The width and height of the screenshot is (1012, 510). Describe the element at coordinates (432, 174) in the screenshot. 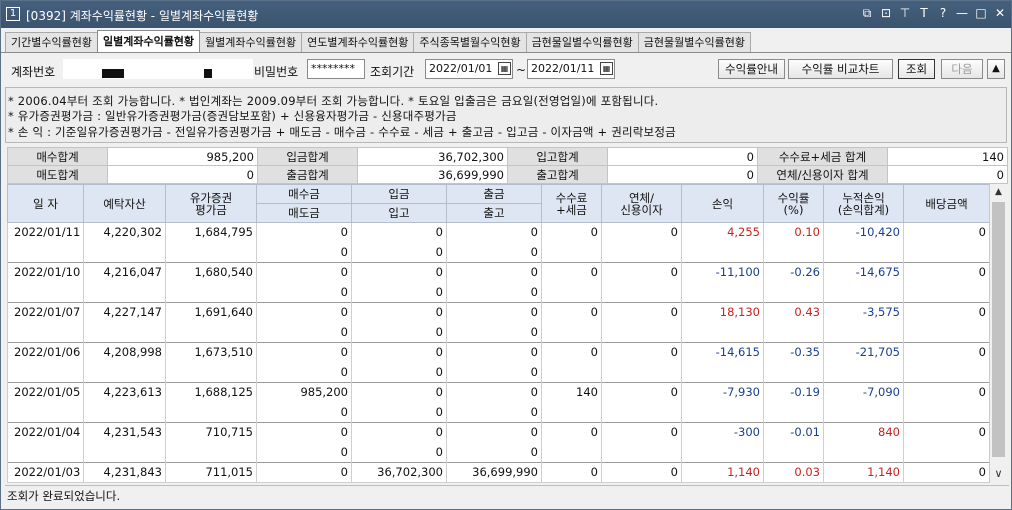

I see `withdraw-total-value: 36,699,990` at that location.